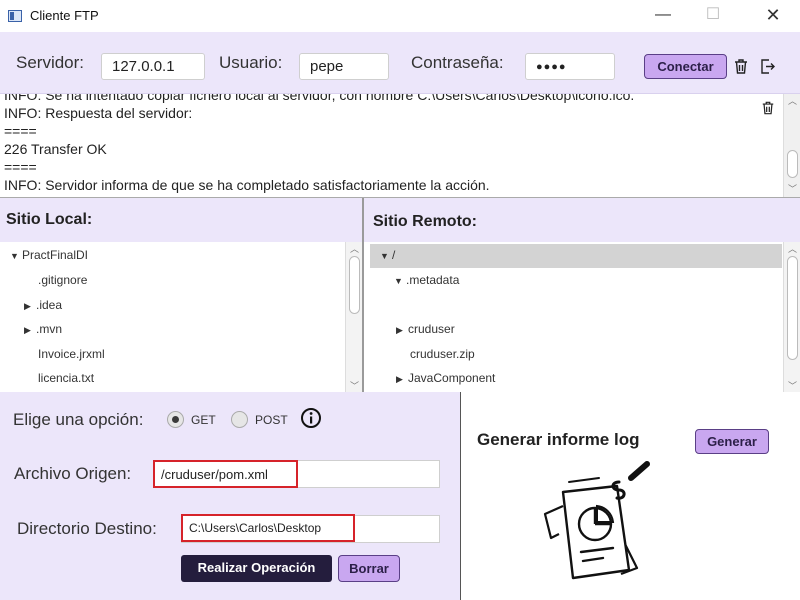 Image resolution: width=800 pixels, height=600 pixels. What do you see at coordinates (73, 473) in the screenshot?
I see `origin-label: Archivo Origen:` at bounding box center [73, 473].